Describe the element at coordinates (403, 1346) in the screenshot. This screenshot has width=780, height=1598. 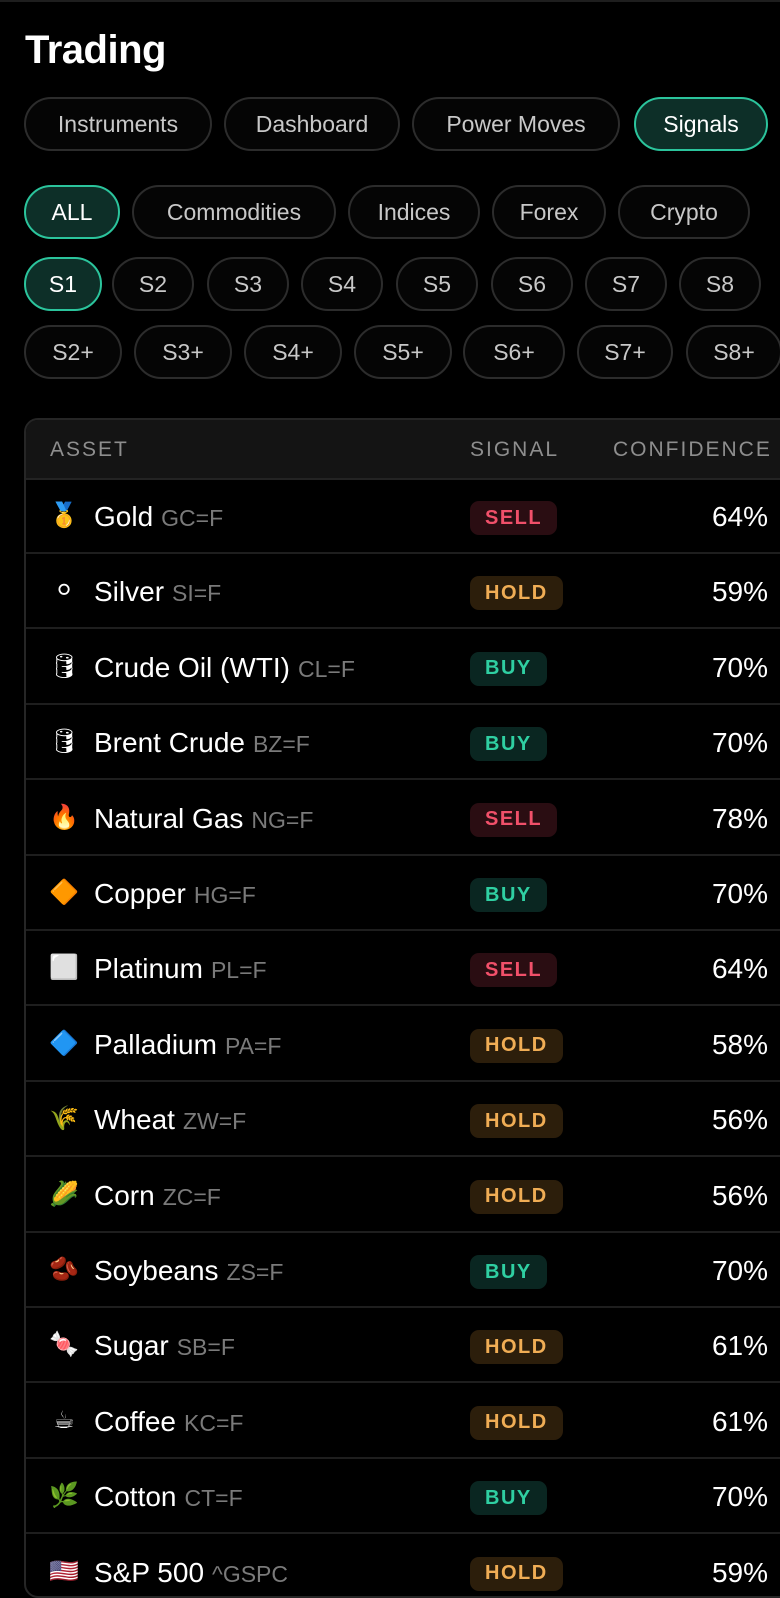
I see `table-row: 🍬 Sugar SB=F HOLD 61%` at that location.